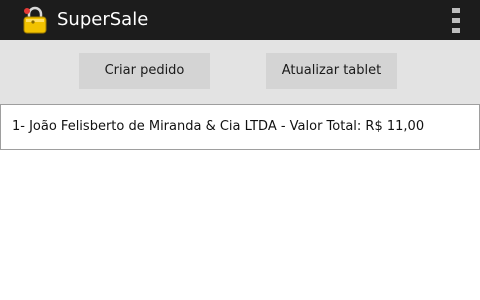 The height and width of the screenshot is (300, 480). What do you see at coordinates (240, 20) in the screenshot?
I see `action-bar: SuperSale` at bounding box center [240, 20].